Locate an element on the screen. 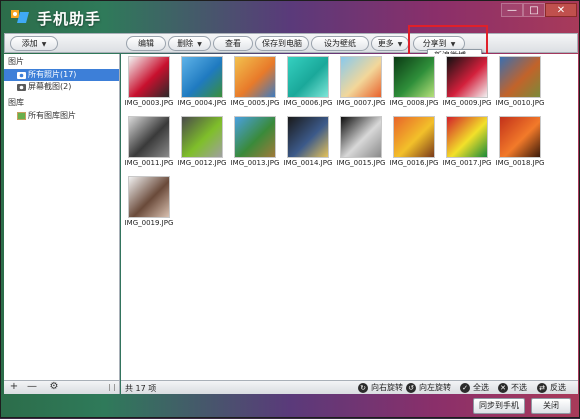  sync-to-phone-button: 同步到手机 is located at coordinates (499, 406).